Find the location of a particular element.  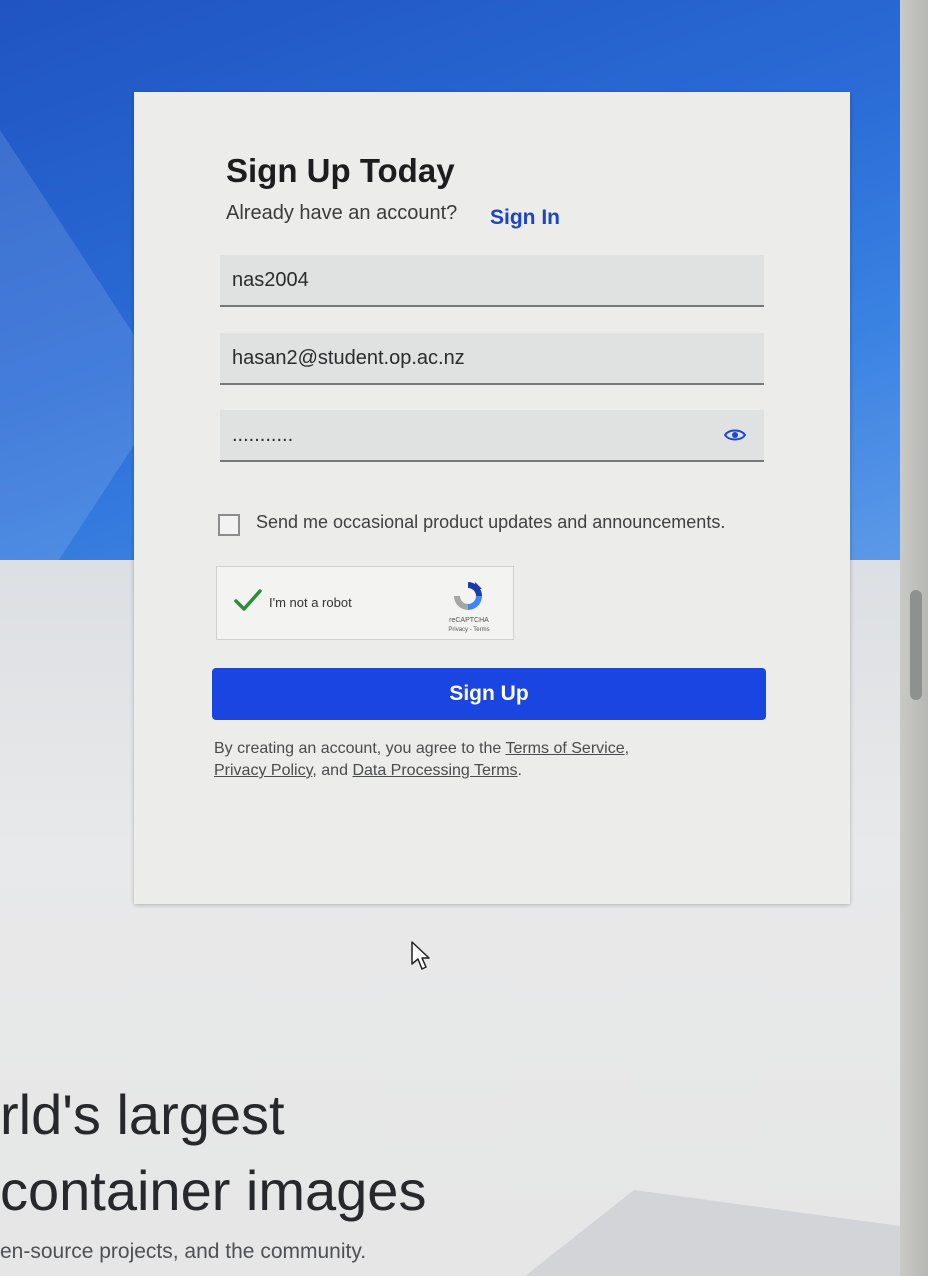

recaptcha-label: I'm not a robot is located at coordinates (310, 602).